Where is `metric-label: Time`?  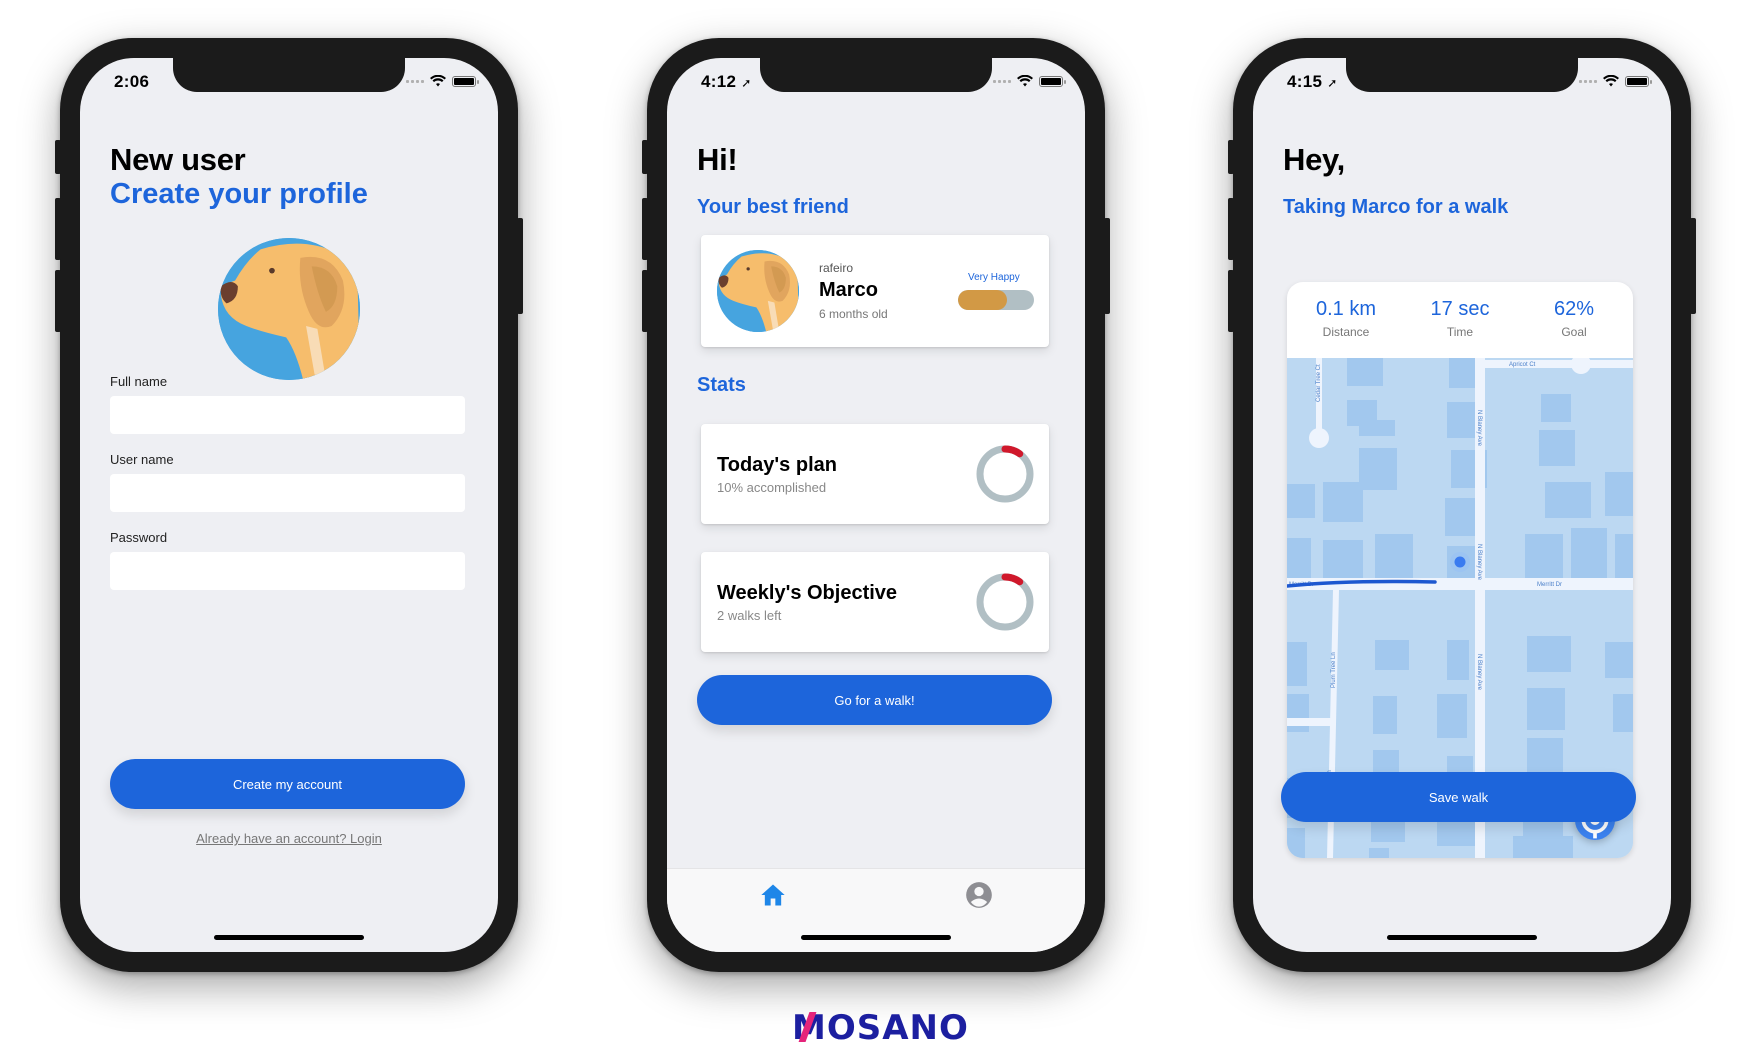 metric-label: Time is located at coordinates (1460, 332).